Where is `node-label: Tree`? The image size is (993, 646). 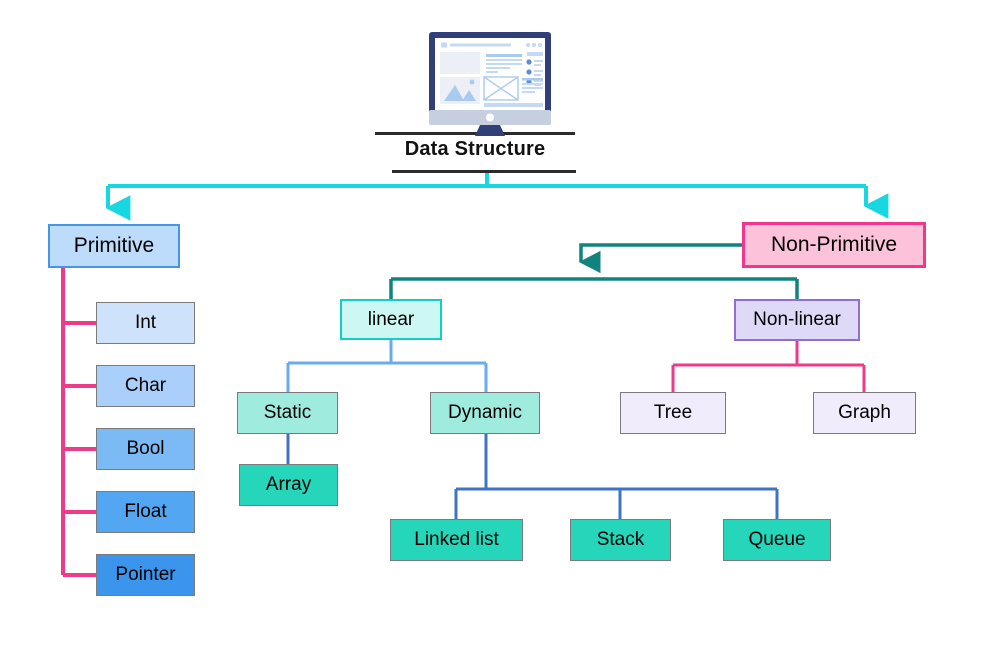
node-label: Tree is located at coordinates (673, 412).